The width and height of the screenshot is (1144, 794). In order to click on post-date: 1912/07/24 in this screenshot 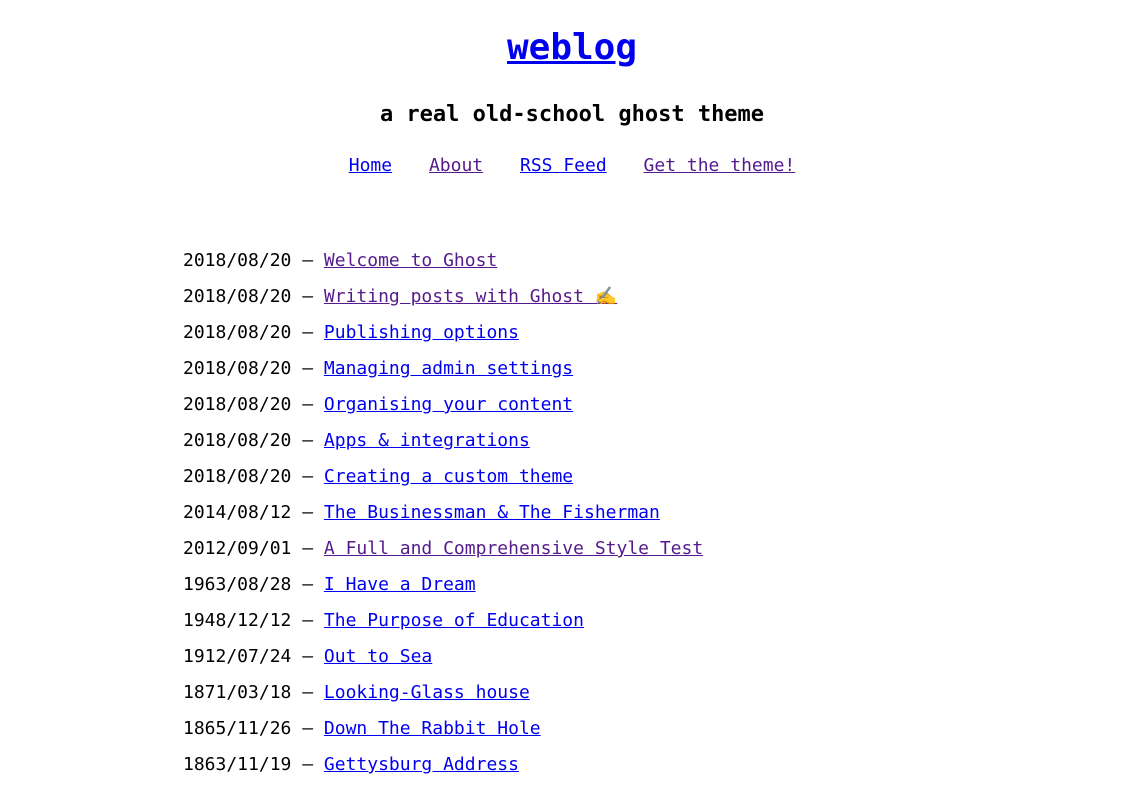, I will do `click(237, 656)`.